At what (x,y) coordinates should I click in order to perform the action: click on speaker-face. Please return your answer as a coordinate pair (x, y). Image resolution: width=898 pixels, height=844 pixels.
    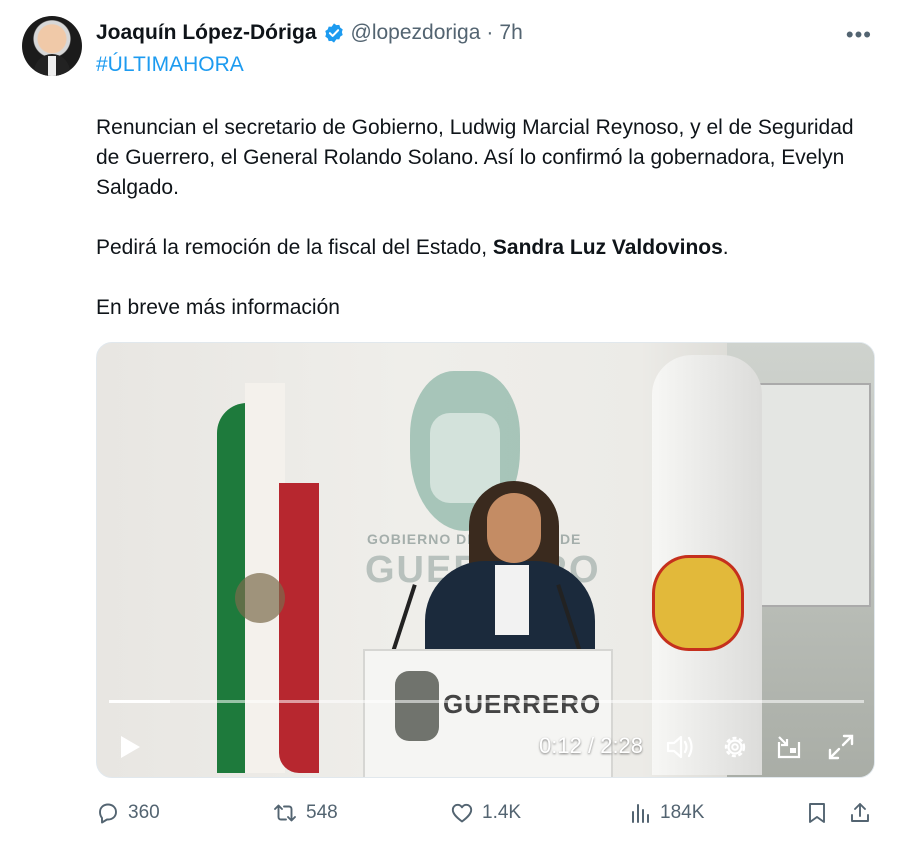
    Looking at the image, I should click on (514, 528).